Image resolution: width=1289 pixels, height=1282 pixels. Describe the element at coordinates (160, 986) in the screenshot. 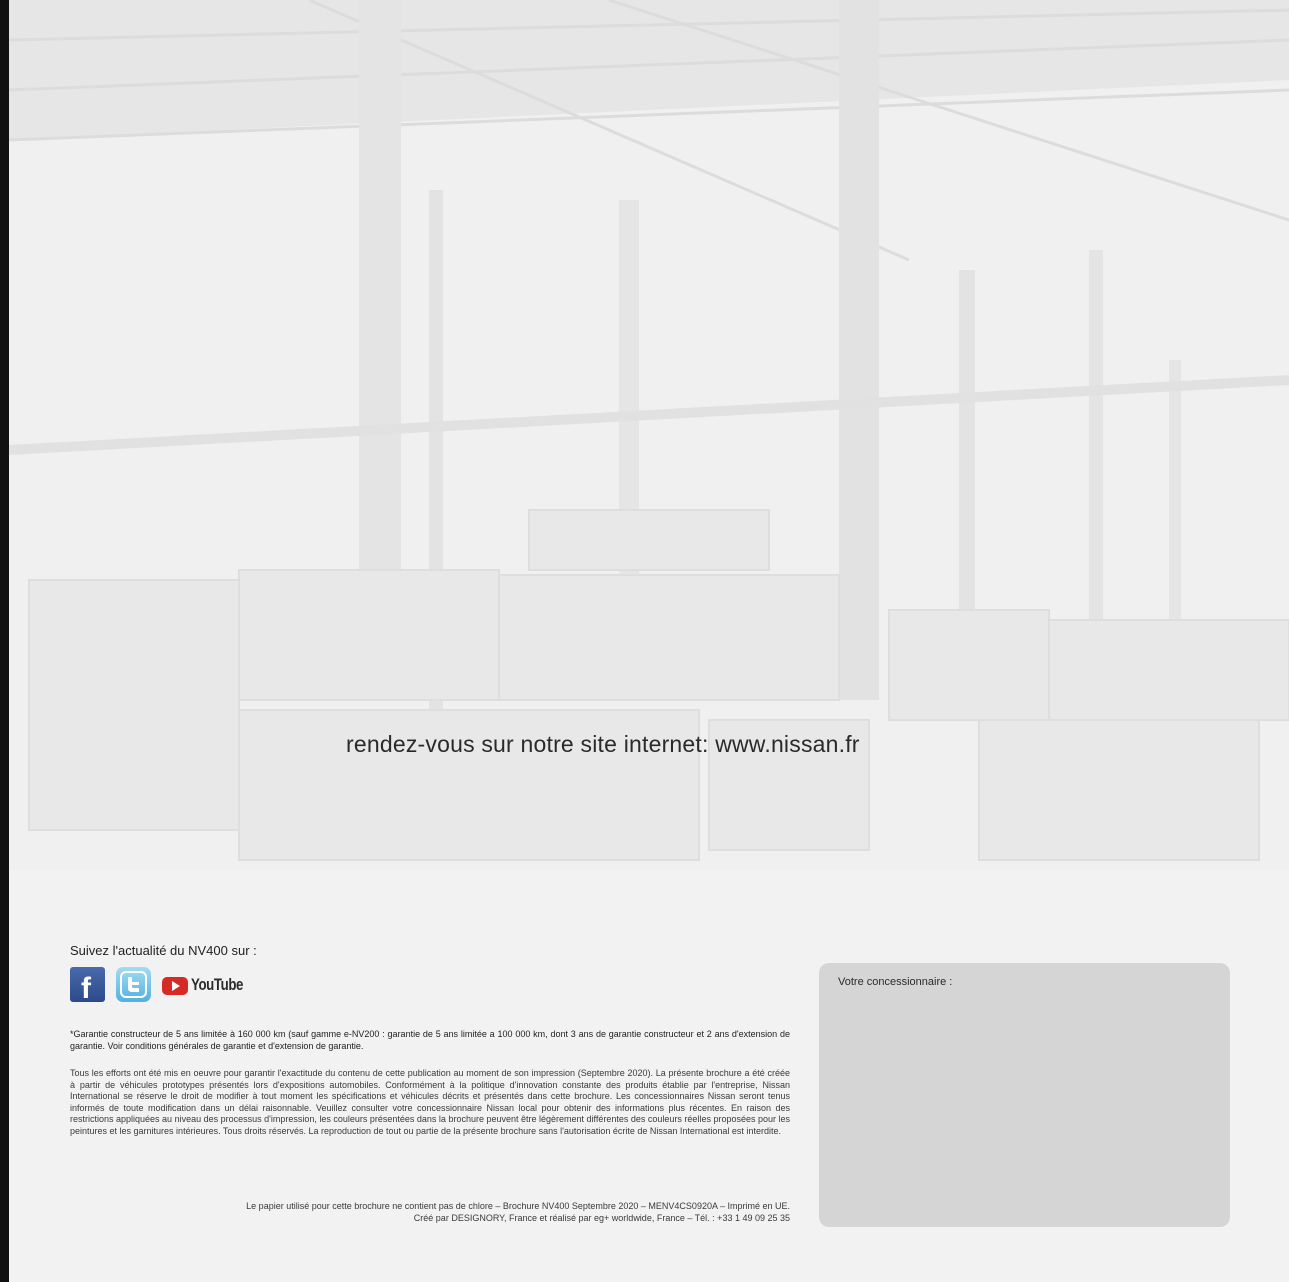

I see `social-icons: f YouTube` at that location.